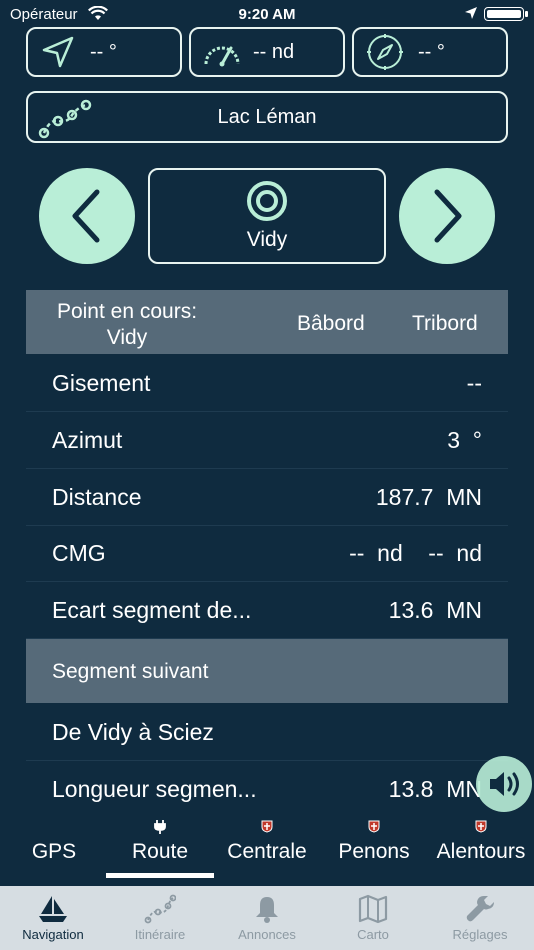 The image size is (534, 950). What do you see at coordinates (267, 671) in the screenshot?
I see `next-segment-header: Segment suivant` at bounding box center [267, 671].